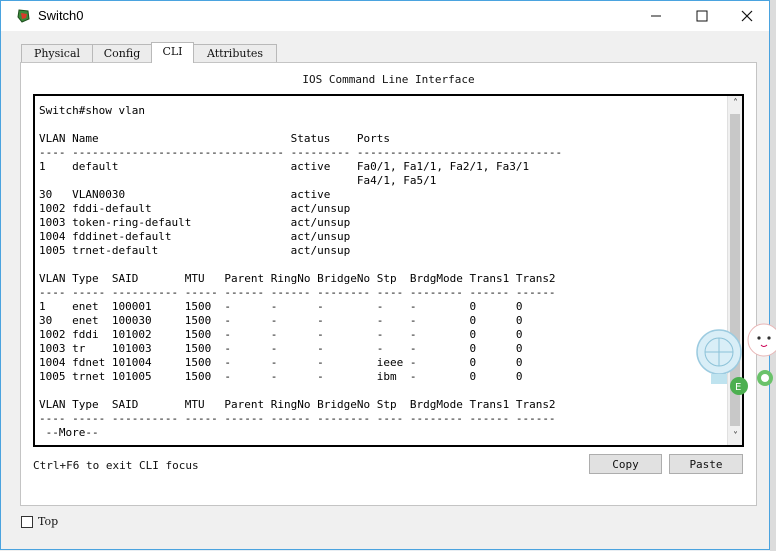 This screenshot has height=551, width=776. What do you see at coordinates (738, 387) in the screenshot?
I see `svg-text: E` at bounding box center [738, 387].